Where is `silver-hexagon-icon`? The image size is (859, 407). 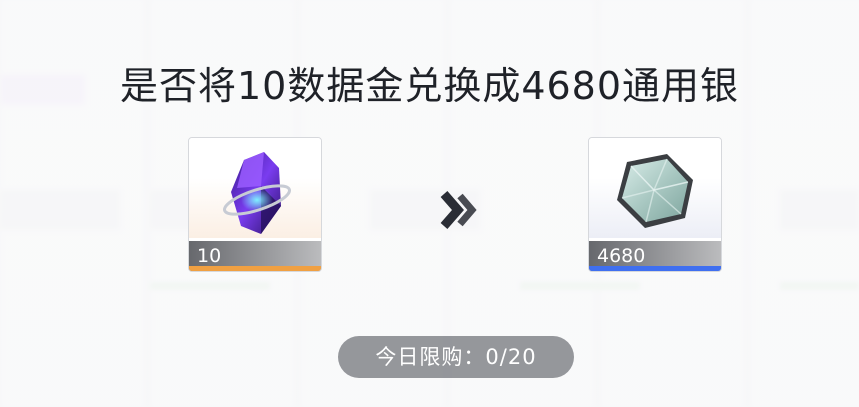
silver-hexagon-icon is located at coordinates (655, 188).